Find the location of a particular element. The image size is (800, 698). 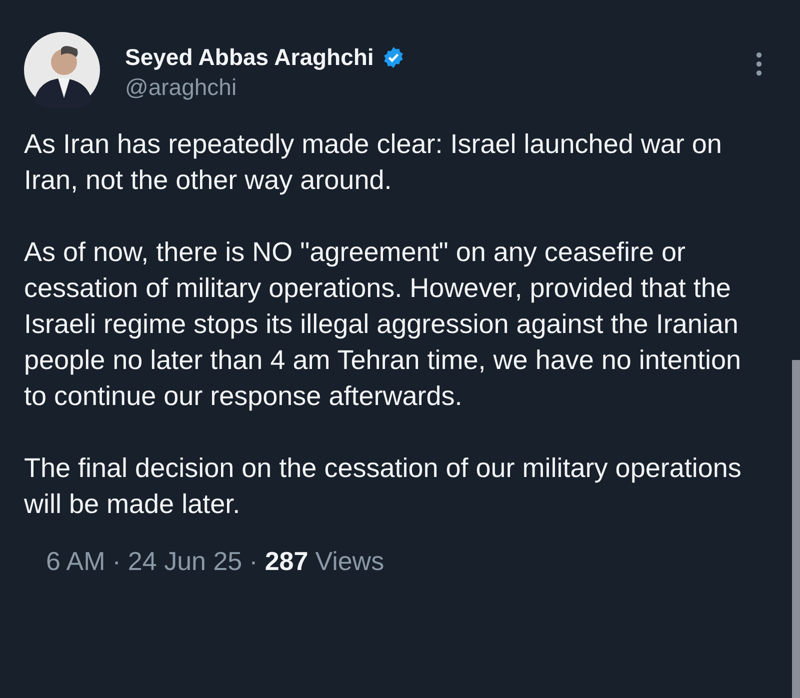

scrollbar is located at coordinates (796, 529).